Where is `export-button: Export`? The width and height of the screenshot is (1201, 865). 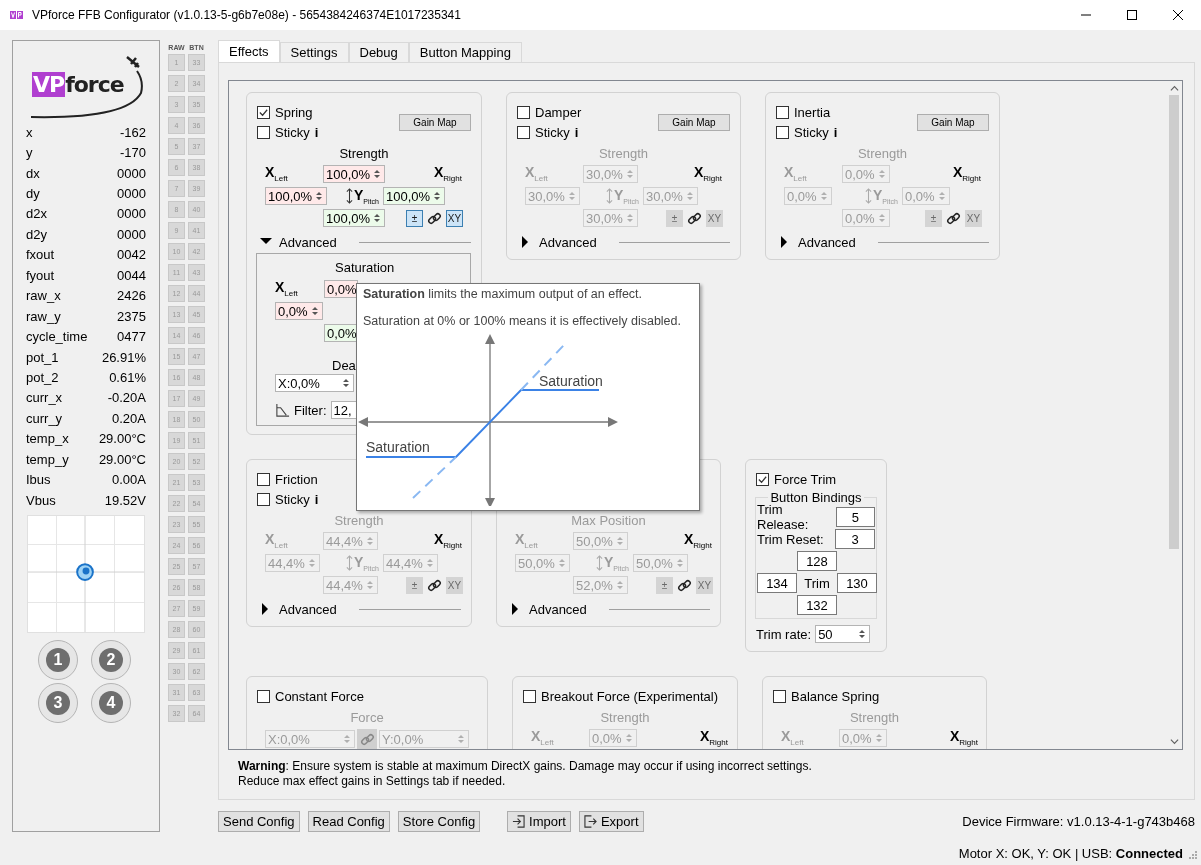
export-button: Export is located at coordinates (611, 821).